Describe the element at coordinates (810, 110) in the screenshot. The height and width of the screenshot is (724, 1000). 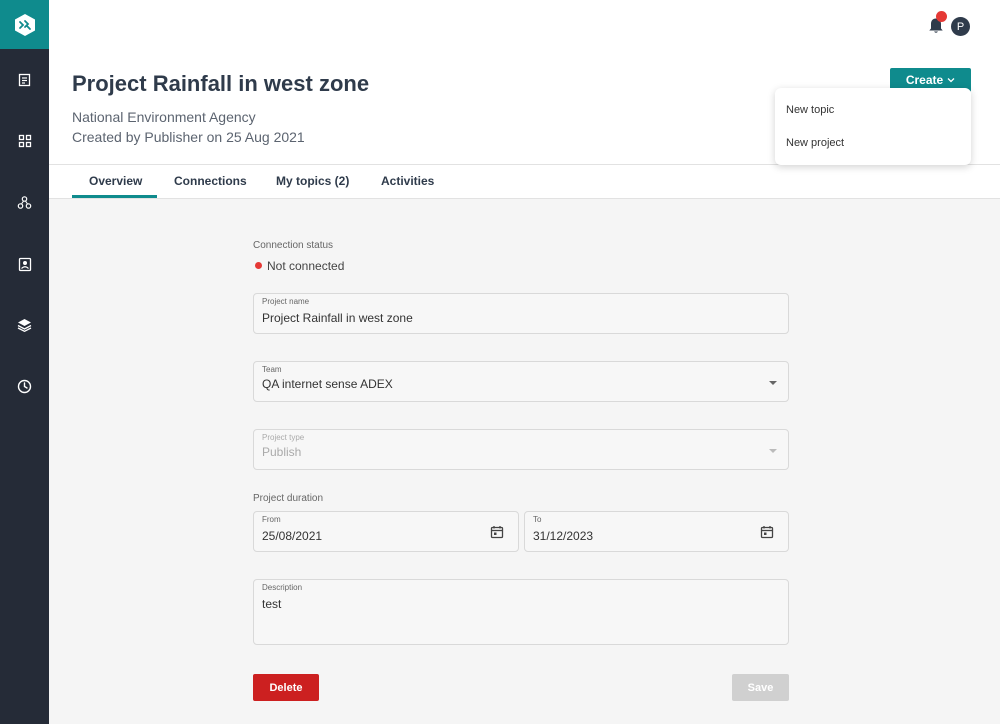
I see `menu-item-new-topic: New topic` at that location.